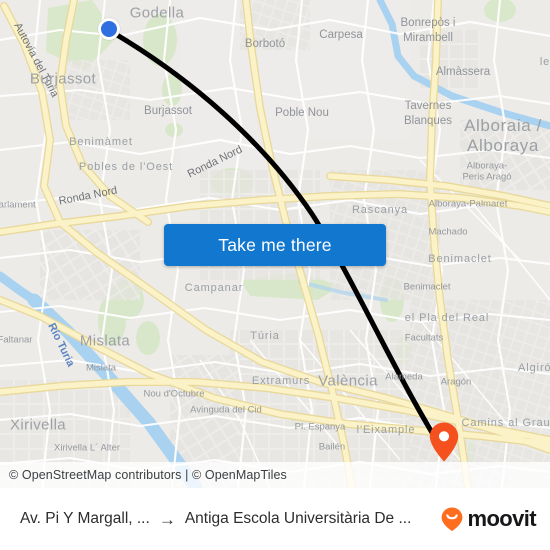 The width and height of the screenshot is (550, 550). What do you see at coordinates (109, 29) in the screenshot?
I see `origin-marker-icon` at bounding box center [109, 29].